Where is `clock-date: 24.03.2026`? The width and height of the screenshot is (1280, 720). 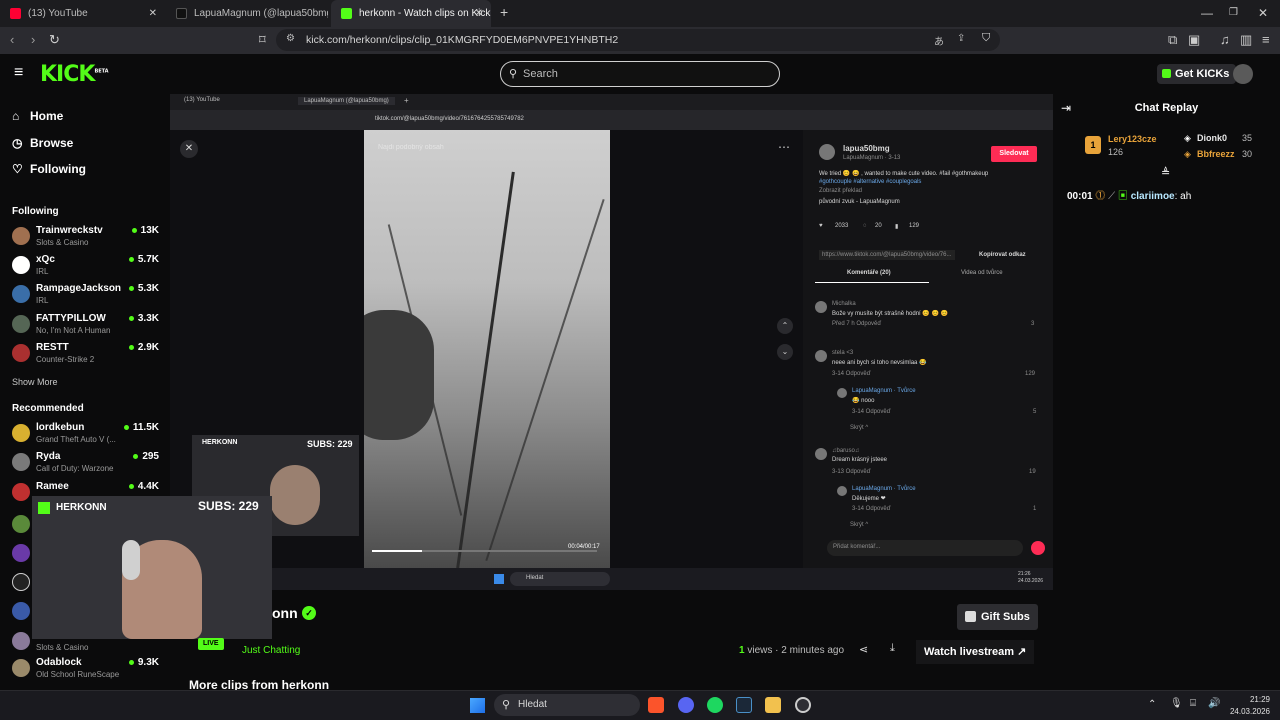 clock-date: 24.03.2026 is located at coordinates (1249, 711).